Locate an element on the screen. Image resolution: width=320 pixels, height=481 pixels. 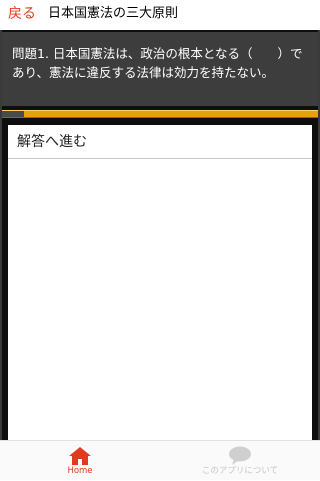
tab-about-app: このアプリについて is located at coordinates (240, 461).